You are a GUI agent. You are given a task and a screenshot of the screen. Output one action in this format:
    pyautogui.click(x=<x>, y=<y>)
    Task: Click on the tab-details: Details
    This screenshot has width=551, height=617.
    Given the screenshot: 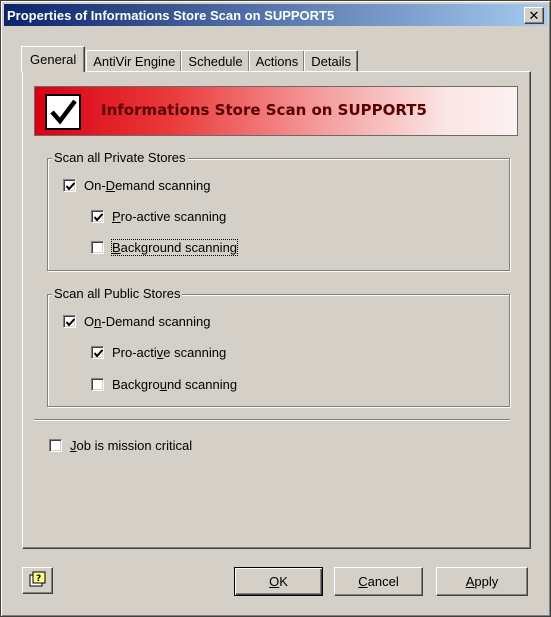 What is the action you would take?
    pyautogui.click(x=331, y=61)
    